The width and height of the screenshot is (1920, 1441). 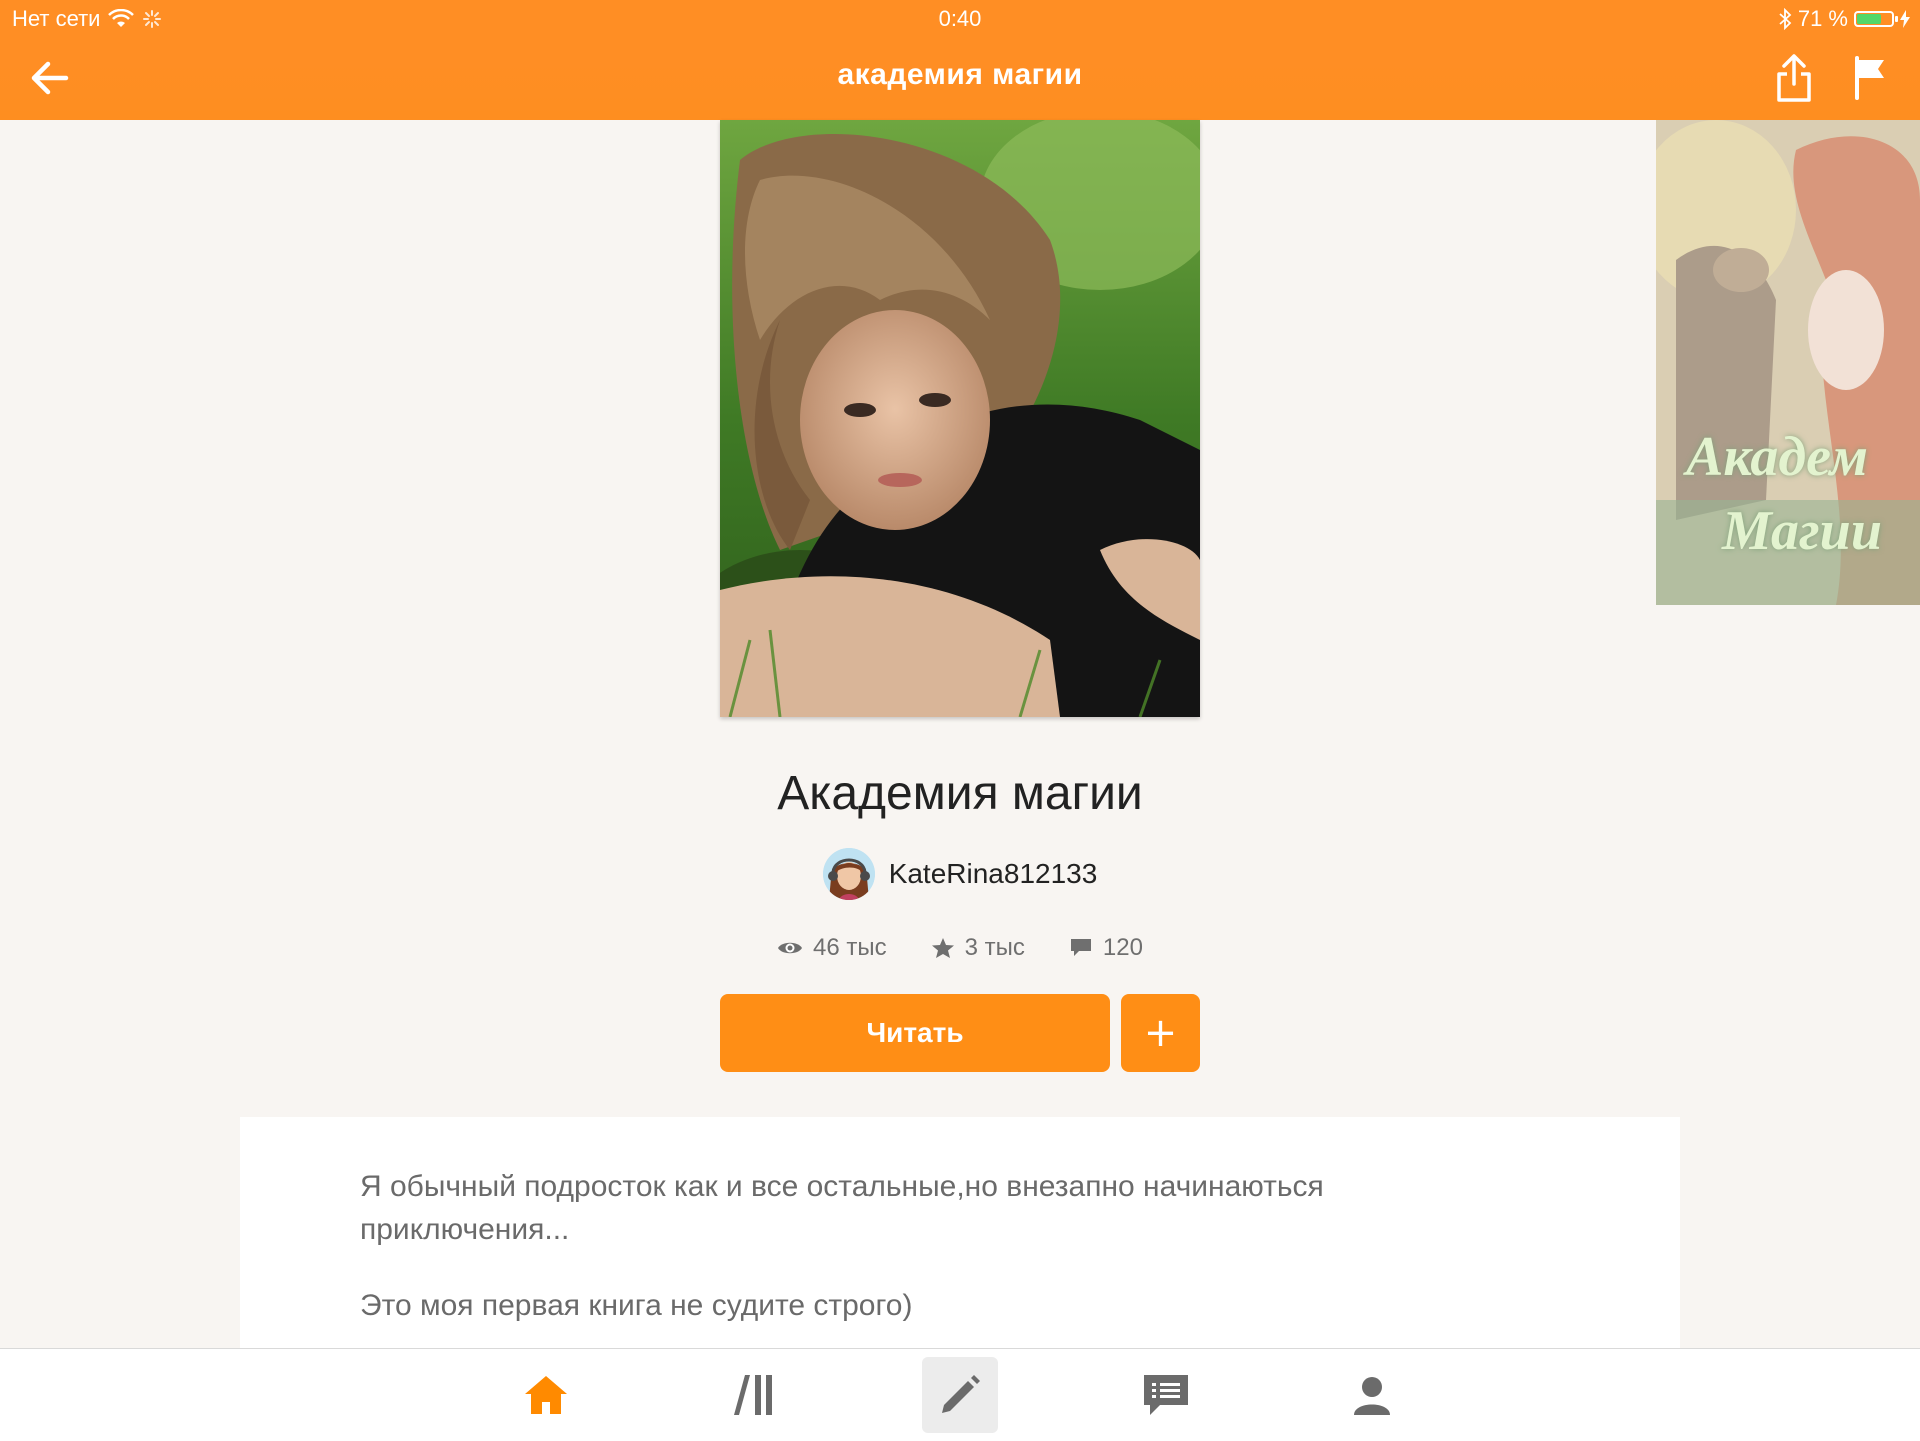 I want to click on book-cover, so click(x=960, y=418).